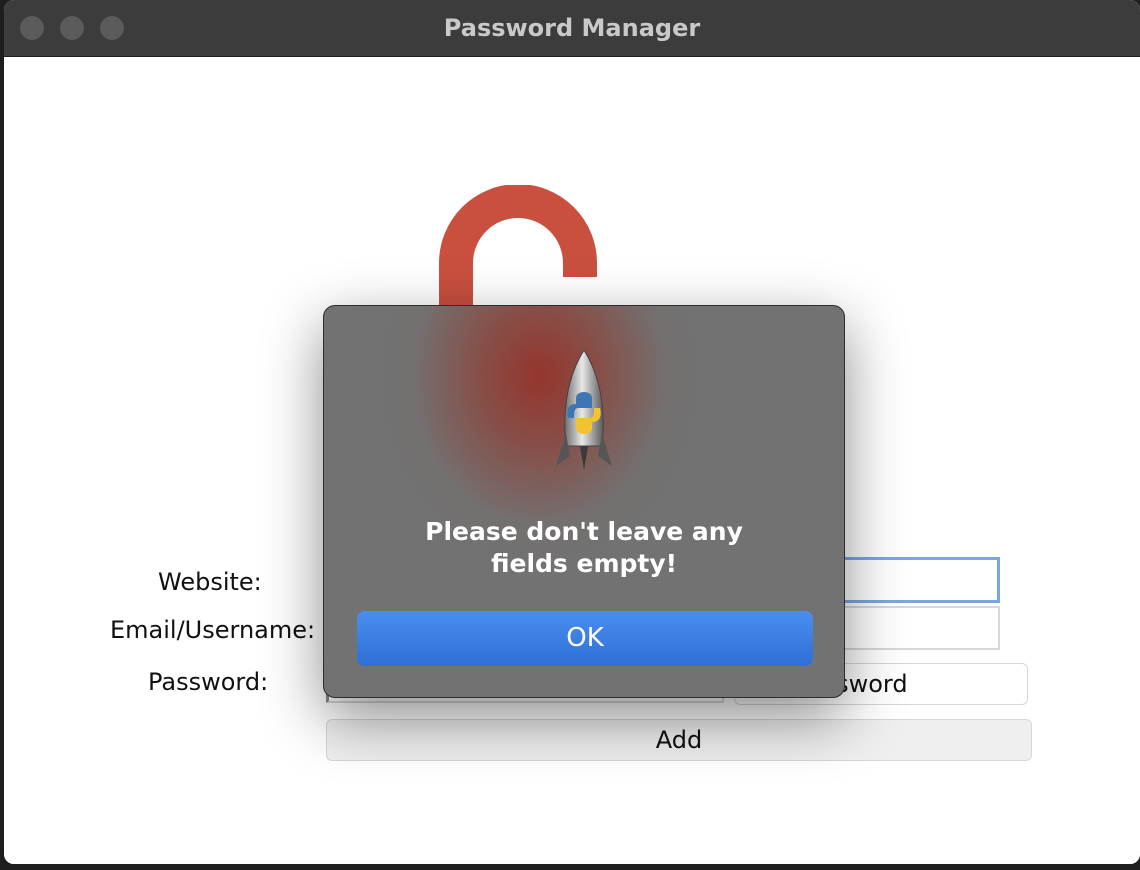  Describe the element at coordinates (213, 630) in the screenshot. I see `email-label: Email/Username:` at that location.